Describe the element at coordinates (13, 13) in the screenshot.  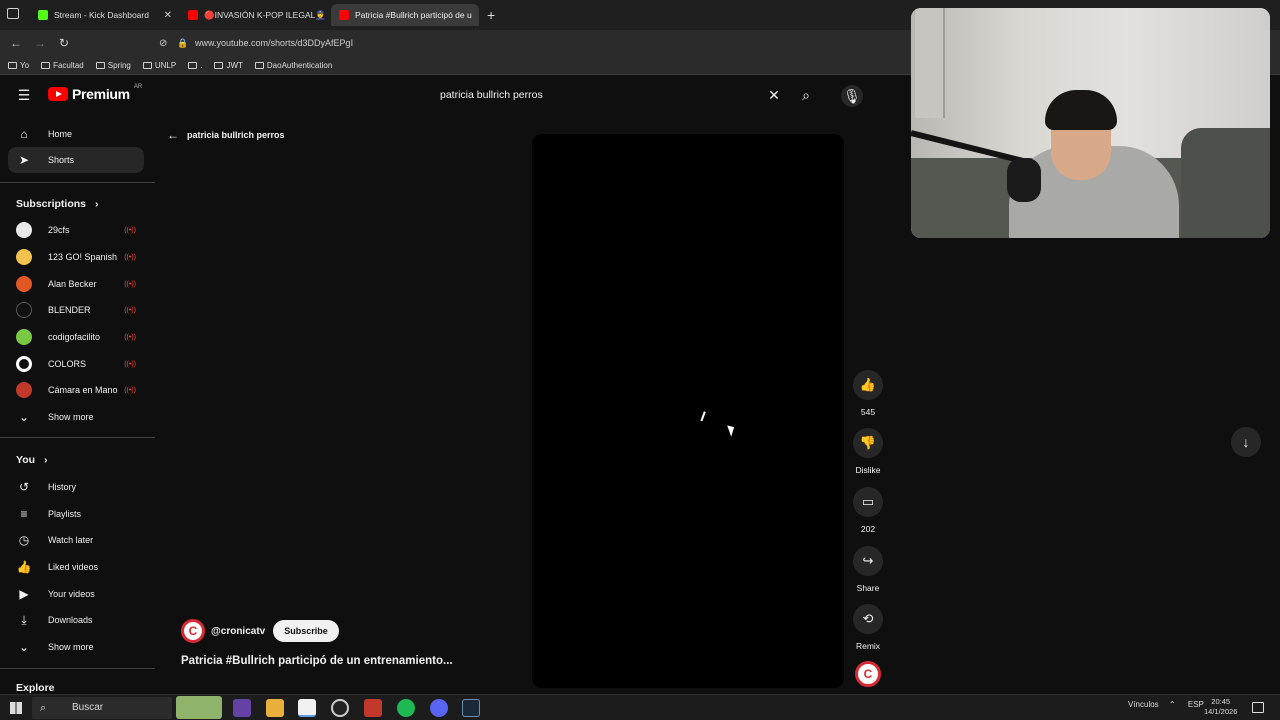
I see `tab-menu-icon` at that location.